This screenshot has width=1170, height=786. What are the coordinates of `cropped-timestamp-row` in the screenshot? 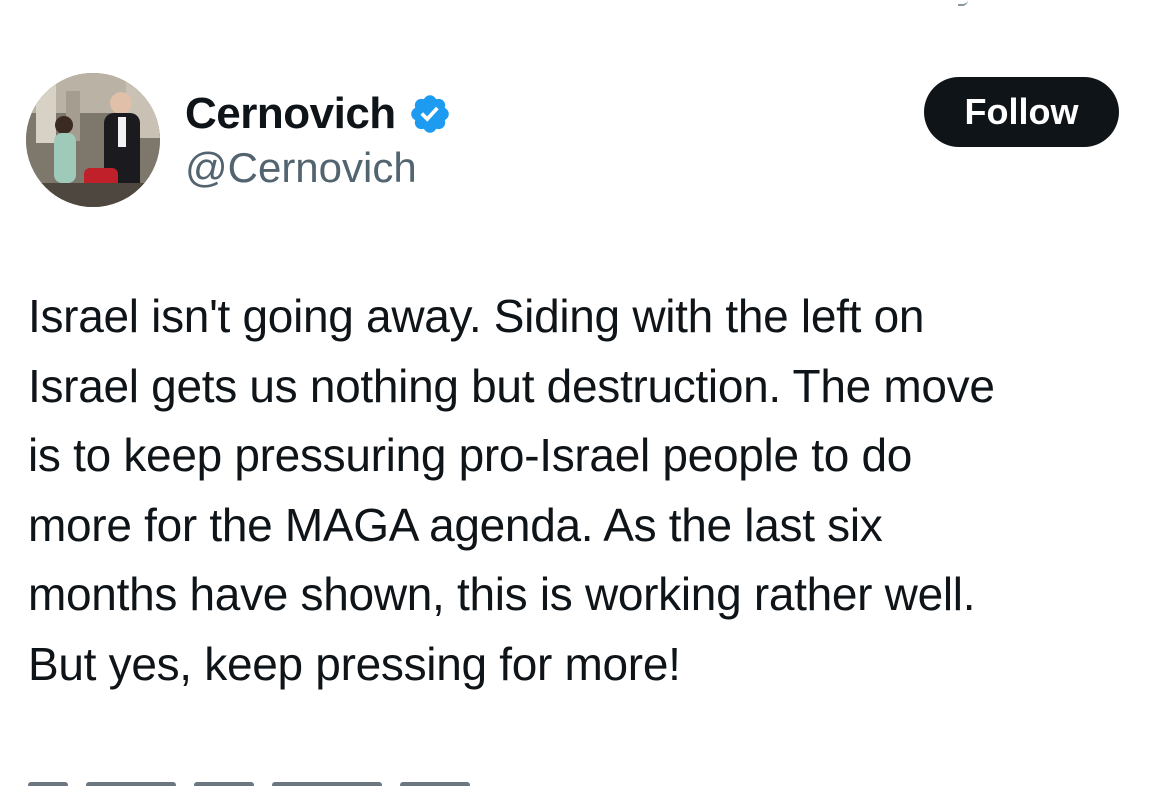 It's located at (288, 780).